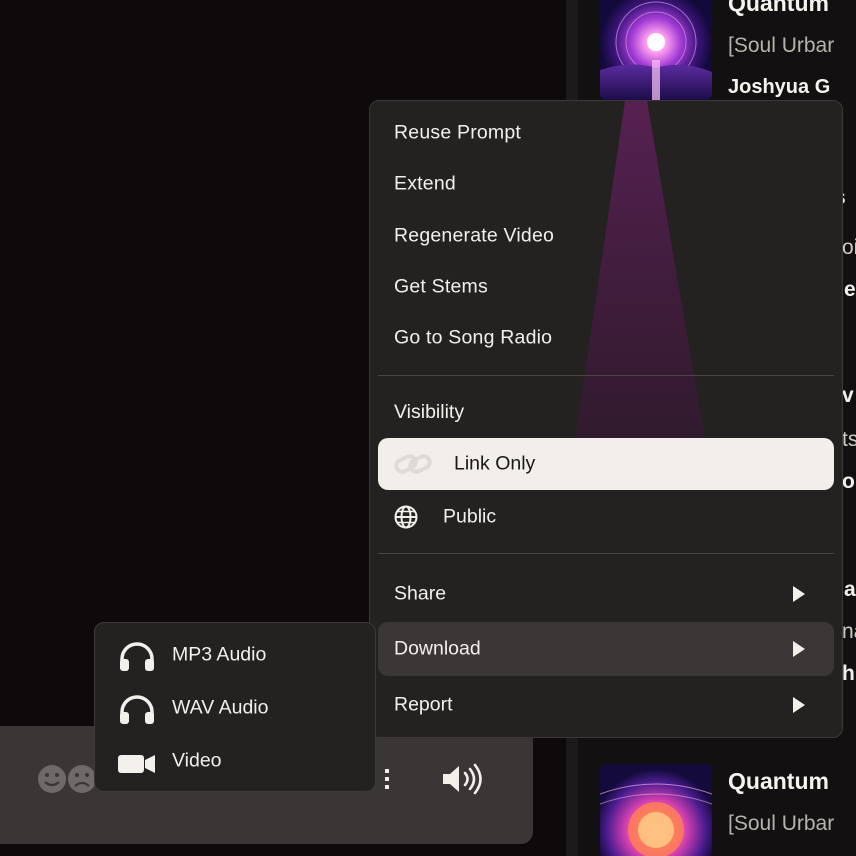 This screenshot has height=856, width=856. What do you see at coordinates (197, 760) in the screenshot?
I see `submenu-item-label: Video` at bounding box center [197, 760].